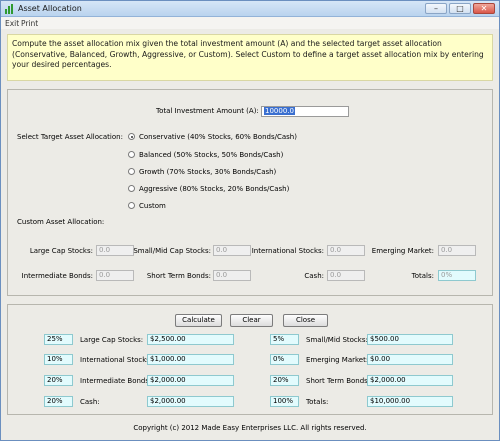  I want to click on large-cap-label: Large Cap Stocks:, so click(61, 251).